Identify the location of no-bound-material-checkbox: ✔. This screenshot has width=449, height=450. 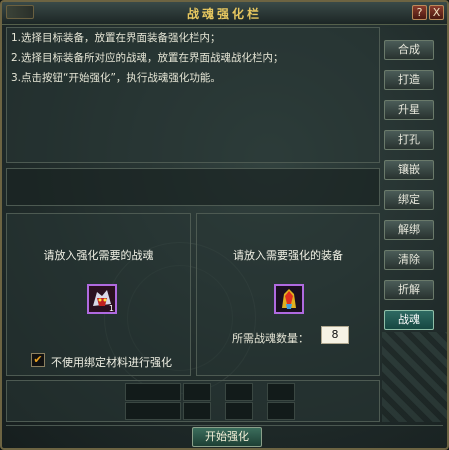
(38, 360).